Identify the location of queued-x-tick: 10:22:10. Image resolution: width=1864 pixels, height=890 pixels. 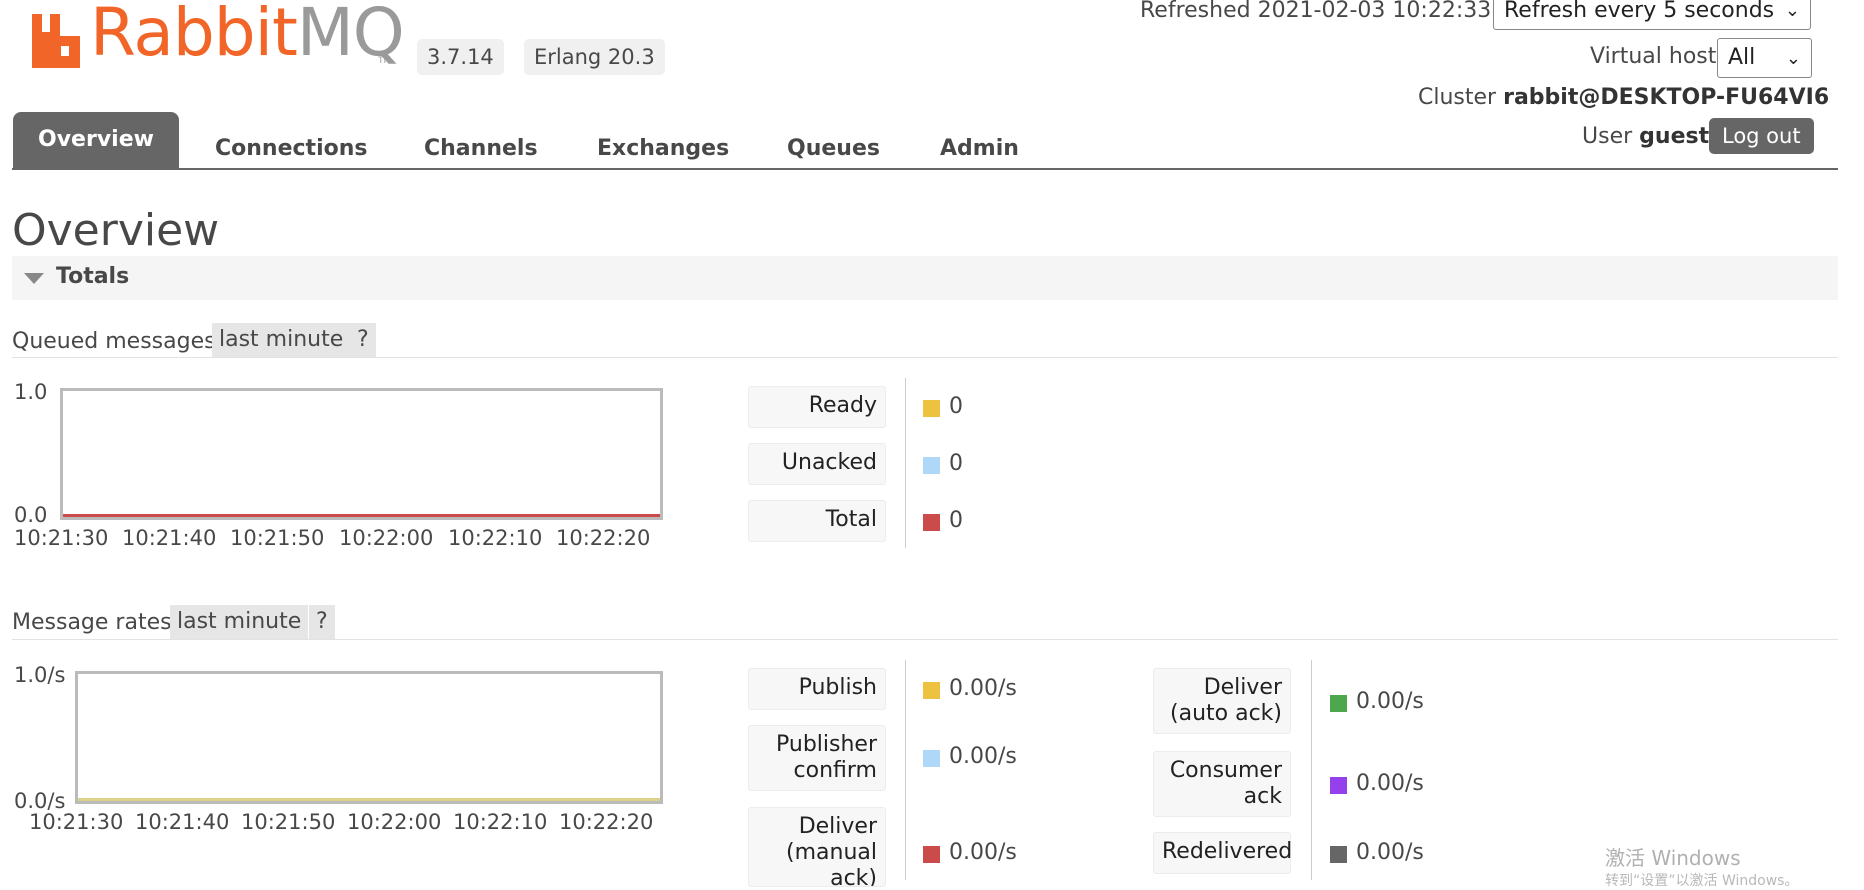
(495, 538).